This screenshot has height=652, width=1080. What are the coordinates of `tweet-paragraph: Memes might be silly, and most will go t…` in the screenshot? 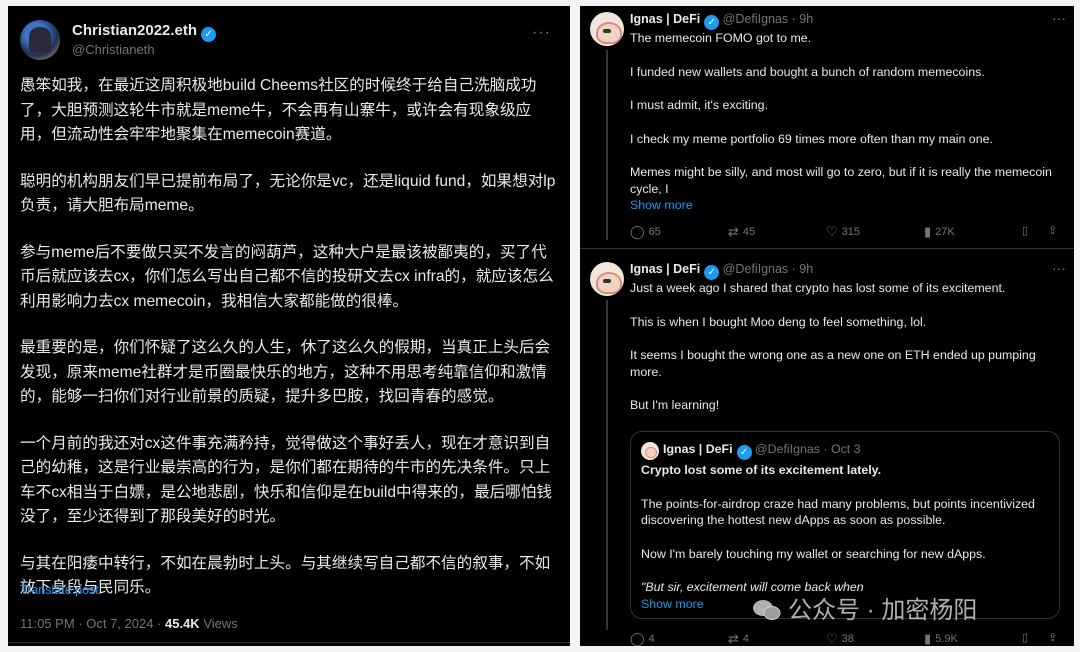 It's located at (841, 180).